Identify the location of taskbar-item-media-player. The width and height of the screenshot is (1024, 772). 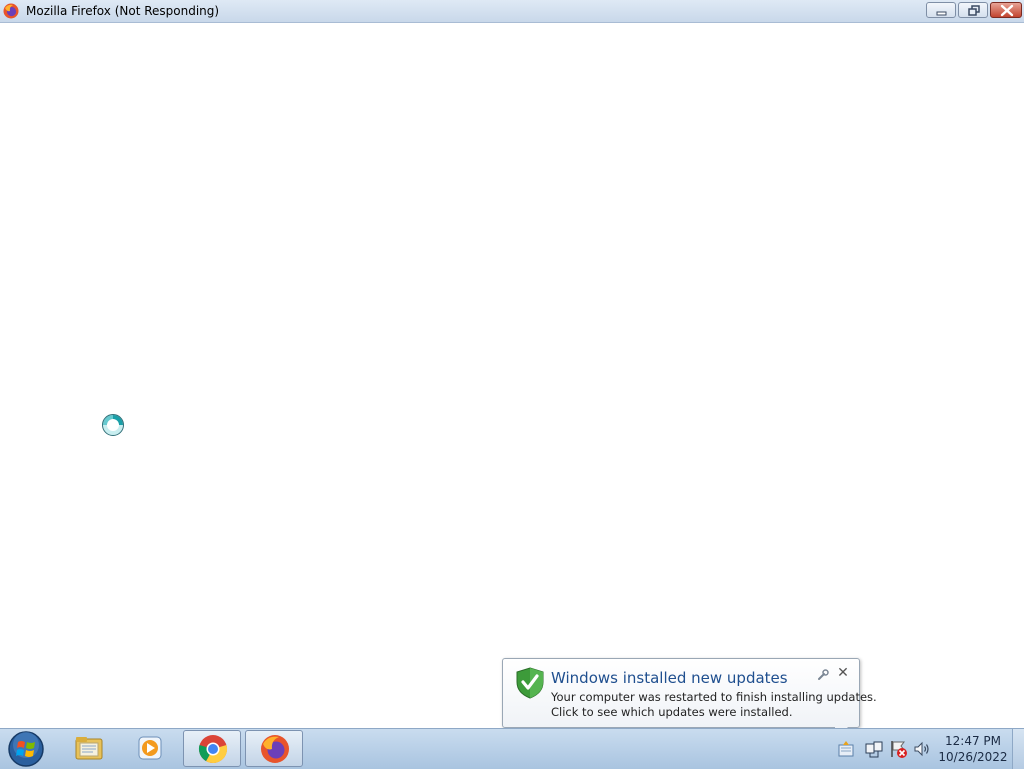
(150, 748).